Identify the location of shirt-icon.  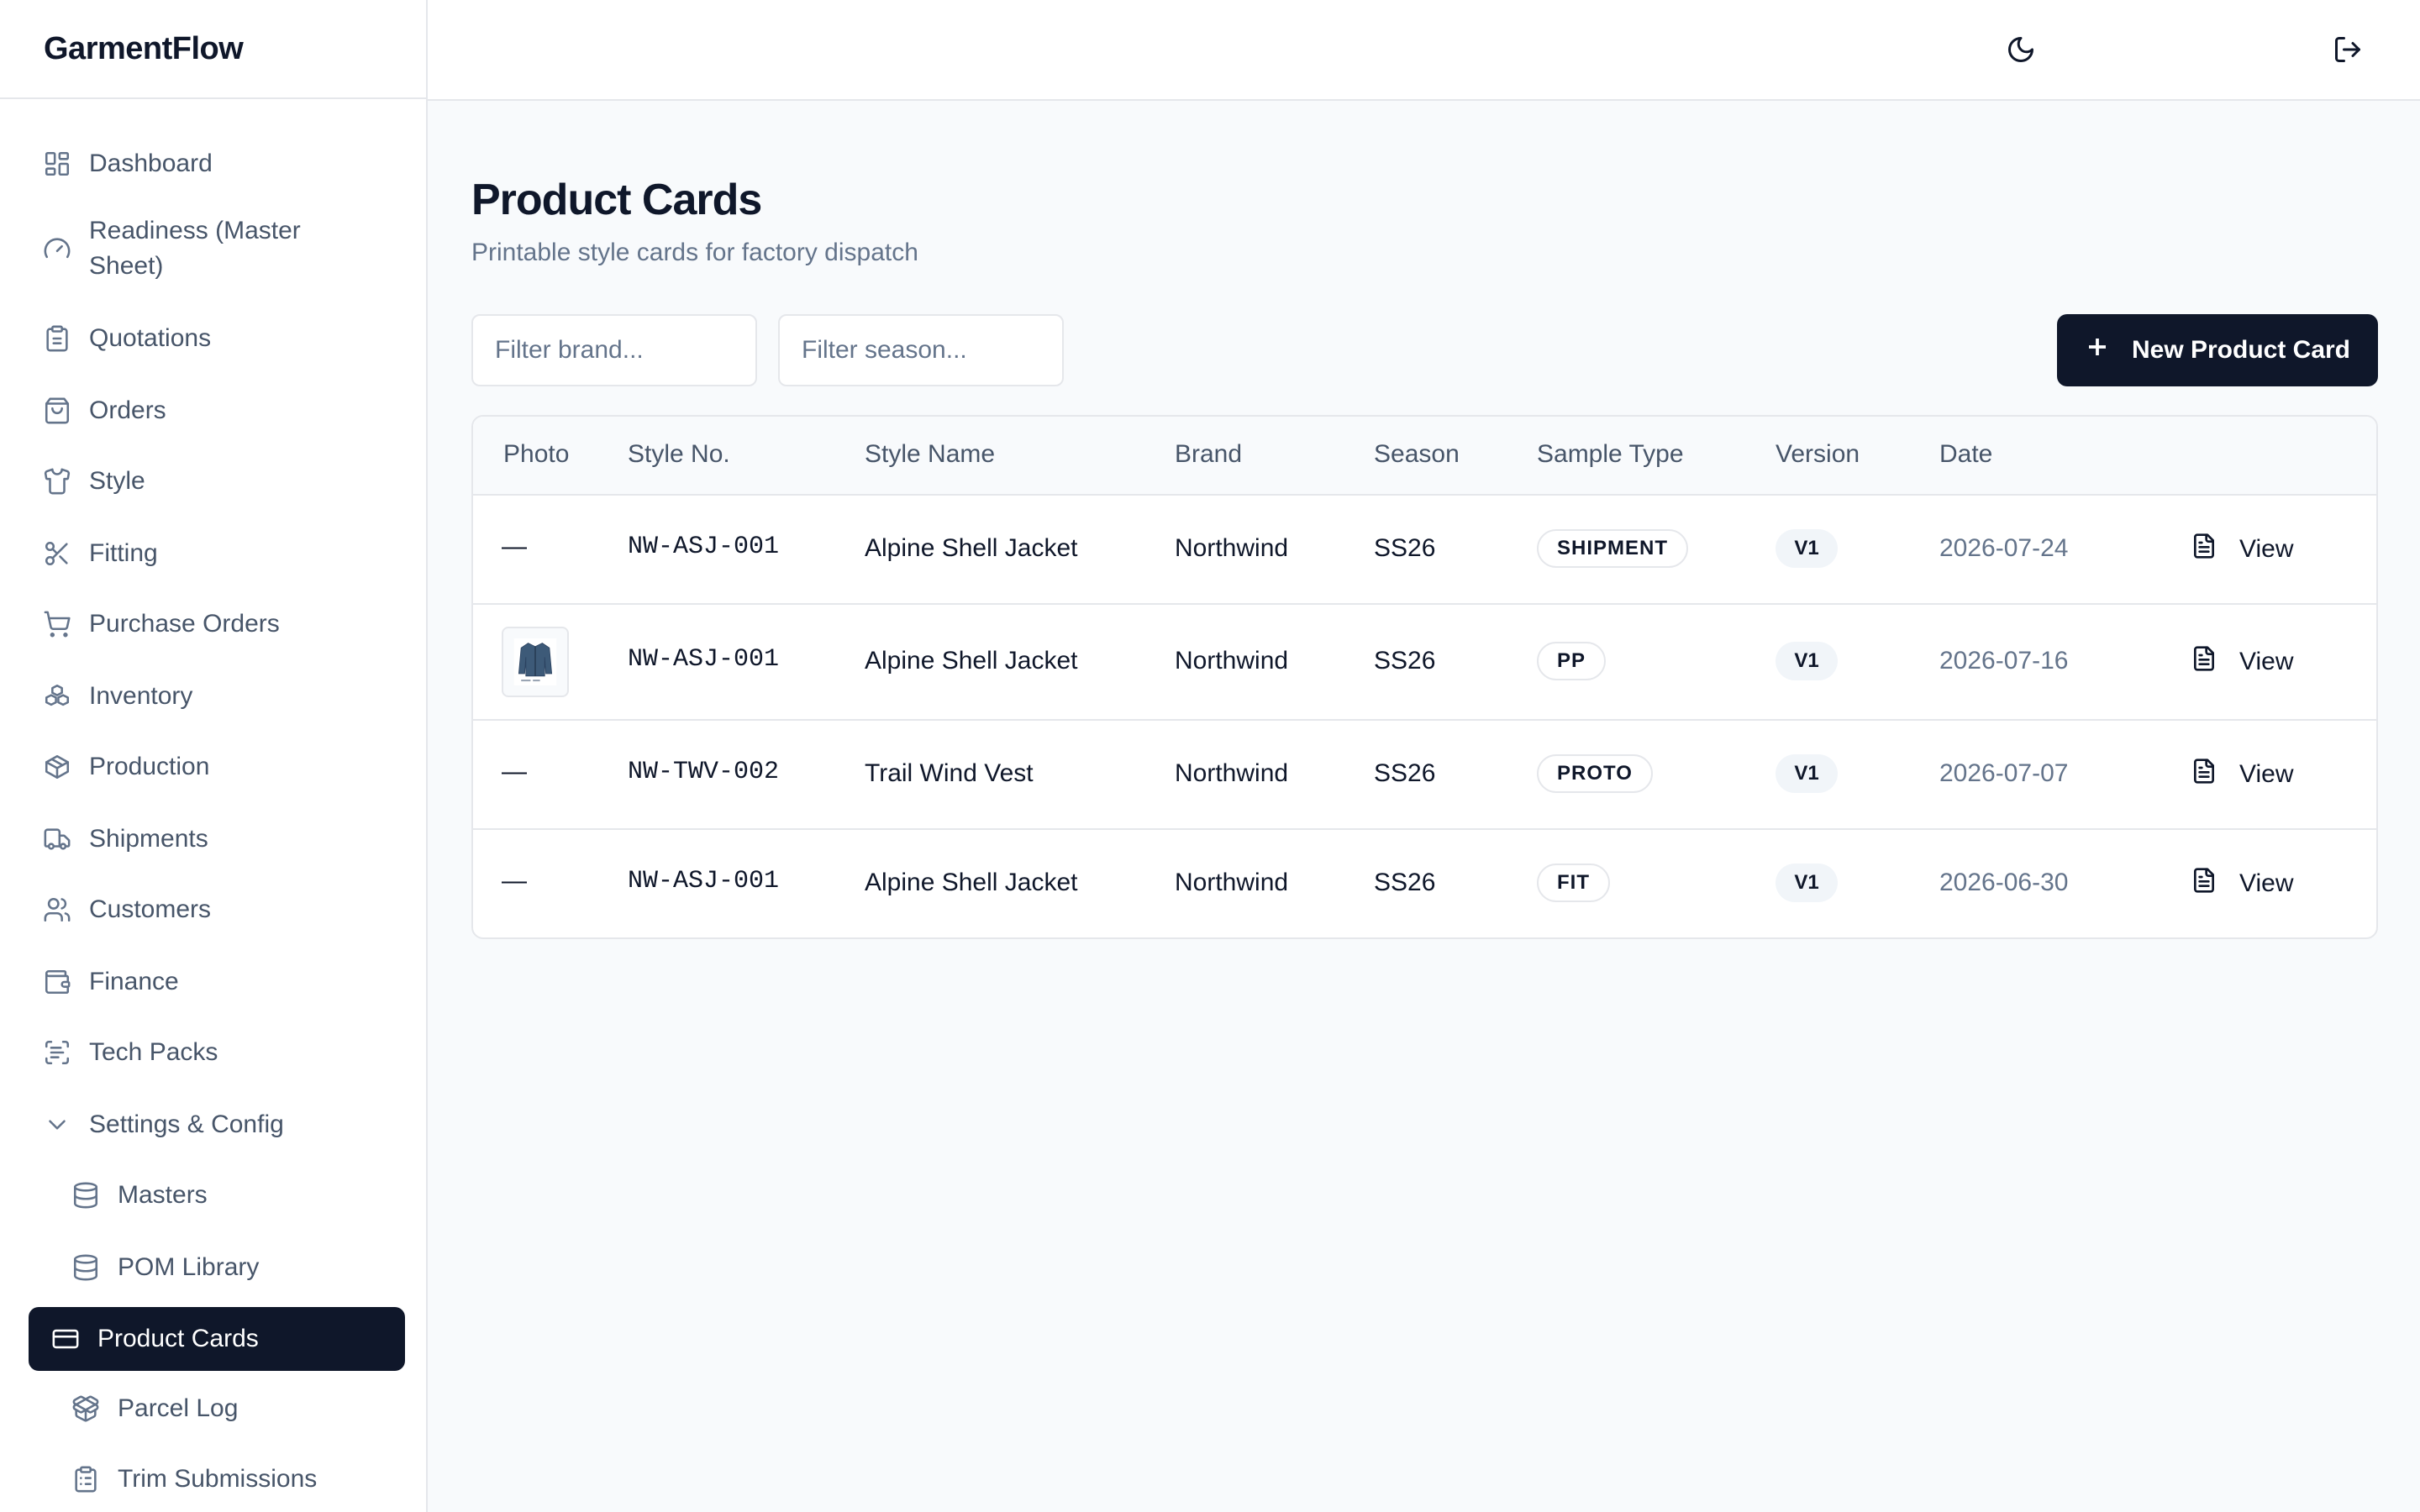
(57, 481).